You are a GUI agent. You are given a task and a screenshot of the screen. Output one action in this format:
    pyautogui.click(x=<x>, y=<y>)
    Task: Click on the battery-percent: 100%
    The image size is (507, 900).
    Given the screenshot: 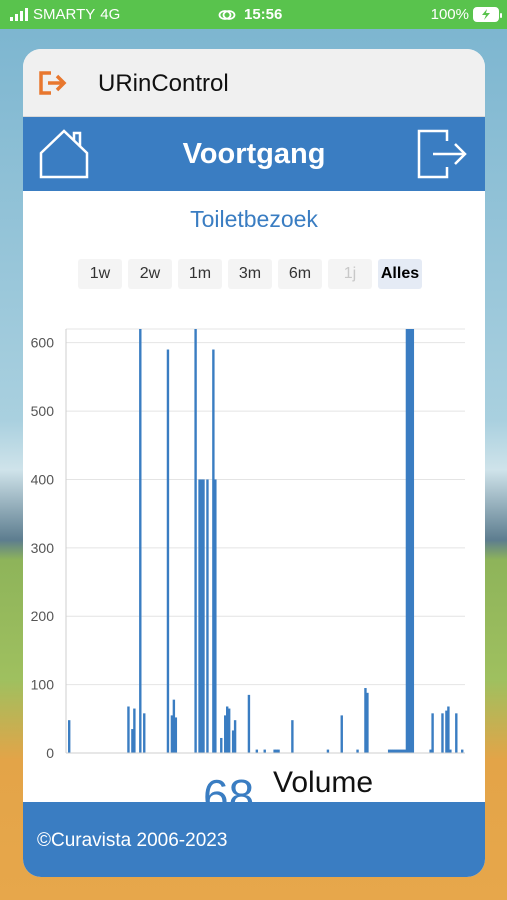 What is the action you would take?
    pyautogui.click(x=449, y=14)
    